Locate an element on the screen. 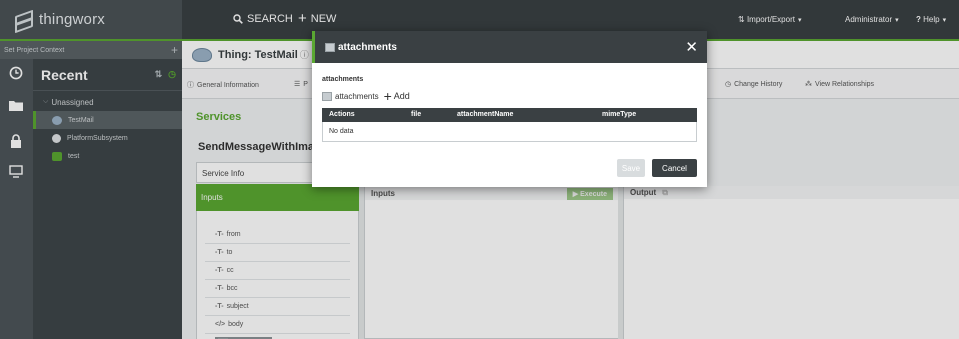 This screenshot has height=339, width=959. infotable-label: attachments is located at coordinates (357, 96).